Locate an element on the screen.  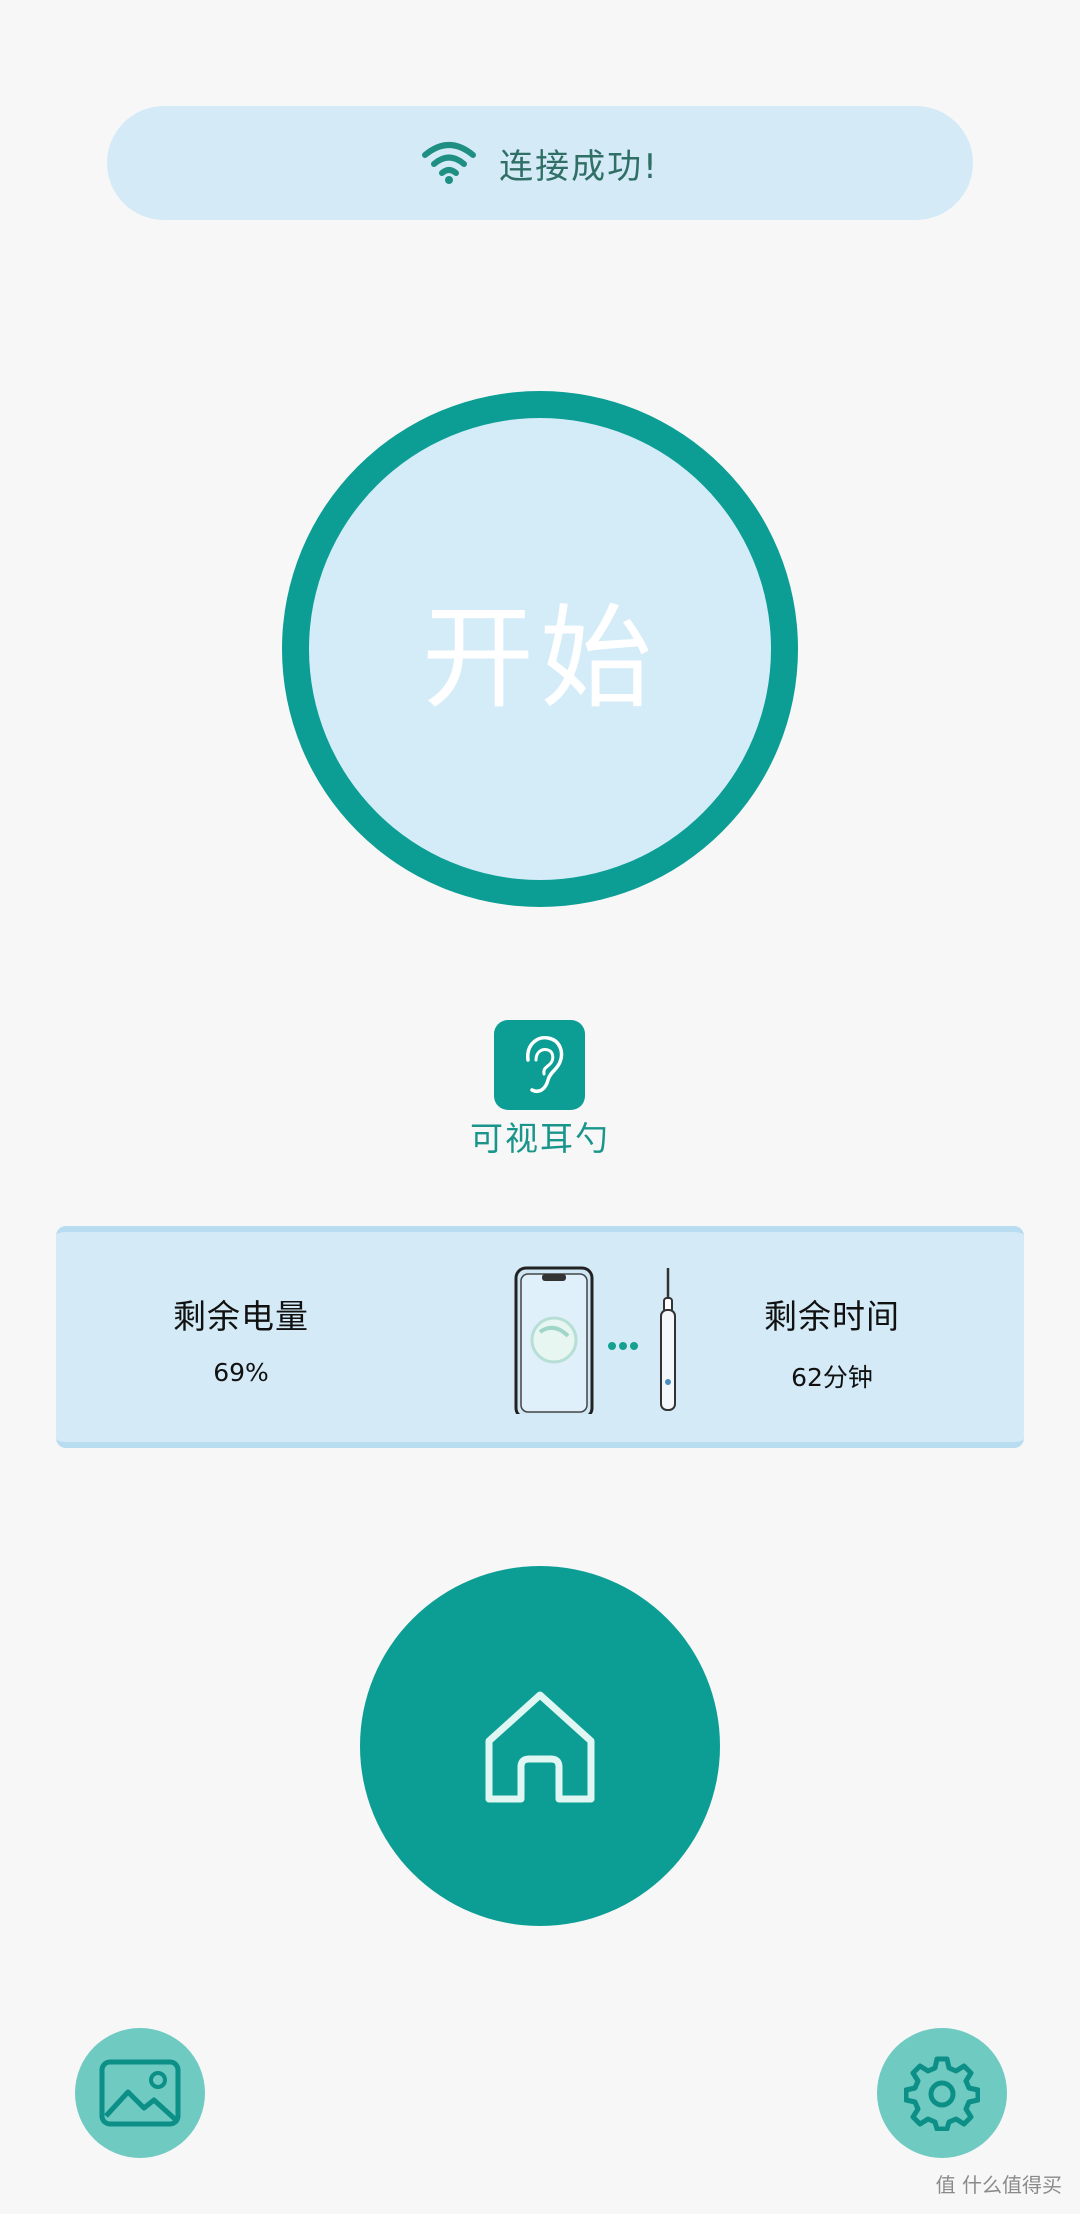
gallery-button is located at coordinates (140, 2093).